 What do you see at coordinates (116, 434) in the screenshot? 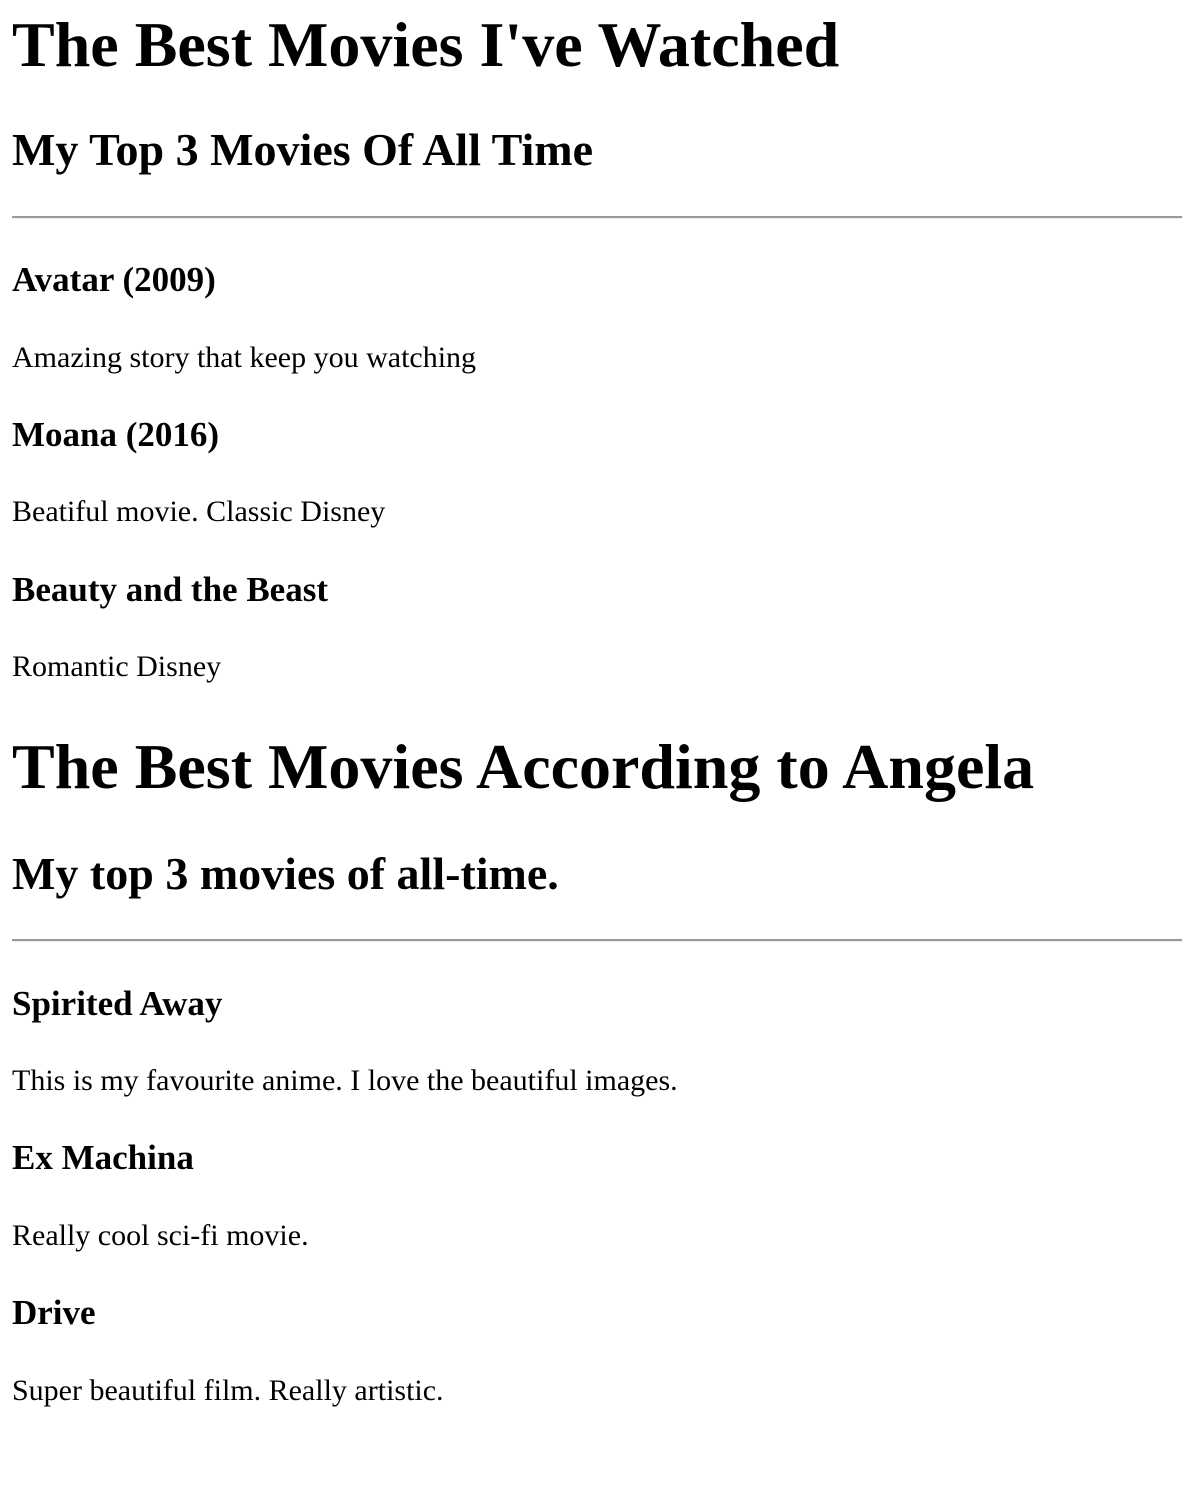
I see `movie-title: Moana (2016)` at bounding box center [116, 434].